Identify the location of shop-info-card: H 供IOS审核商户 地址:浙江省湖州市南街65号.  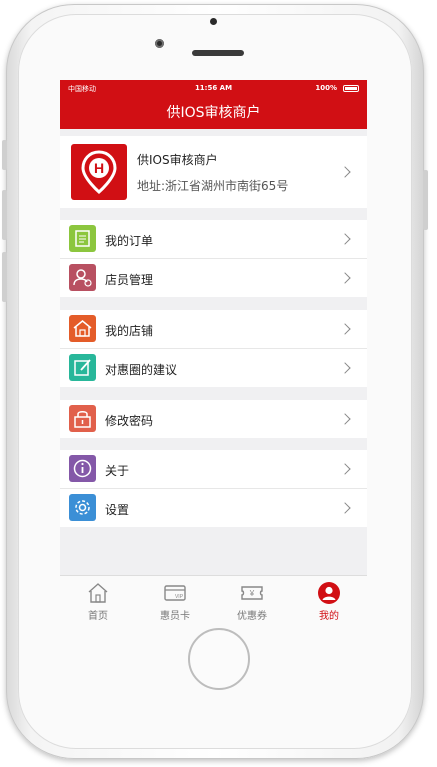
(213, 172).